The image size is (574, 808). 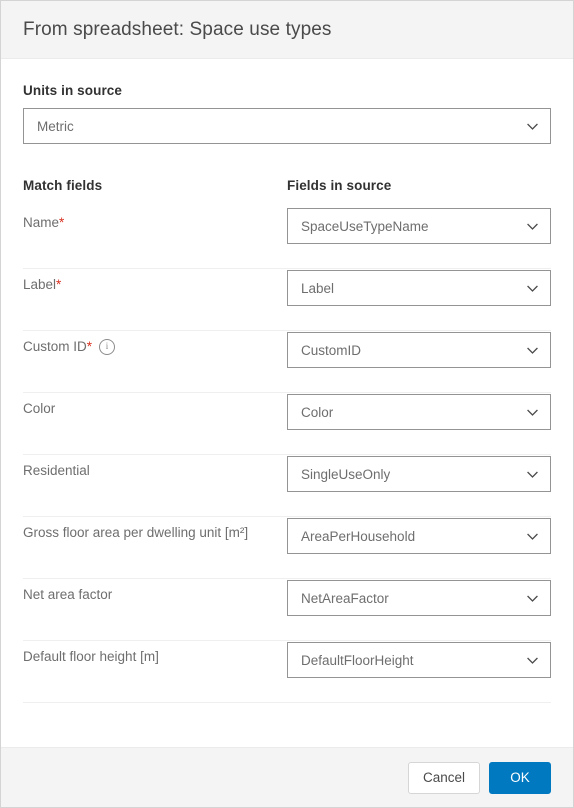 I want to click on table-row: Net area factor NetAreaFactor, so click(x=287, y=610).